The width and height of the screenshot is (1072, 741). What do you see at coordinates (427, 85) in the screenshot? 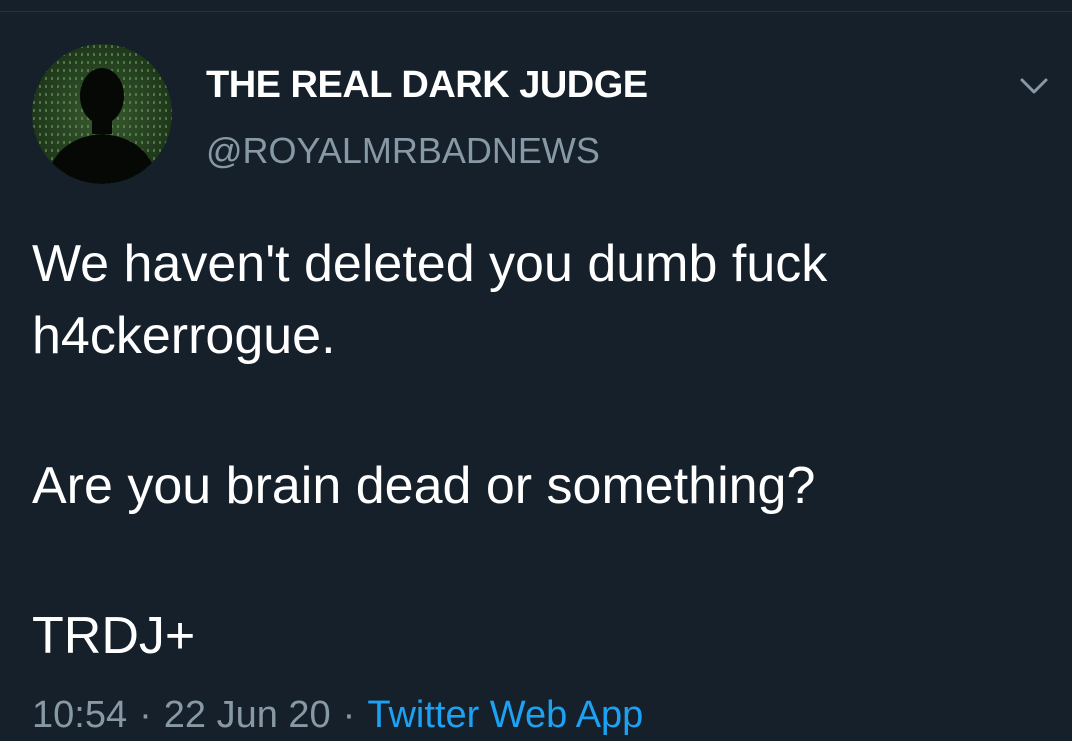
I see `display-name: THE REAL DARK JUDGE` at bounding box center [427, 85].